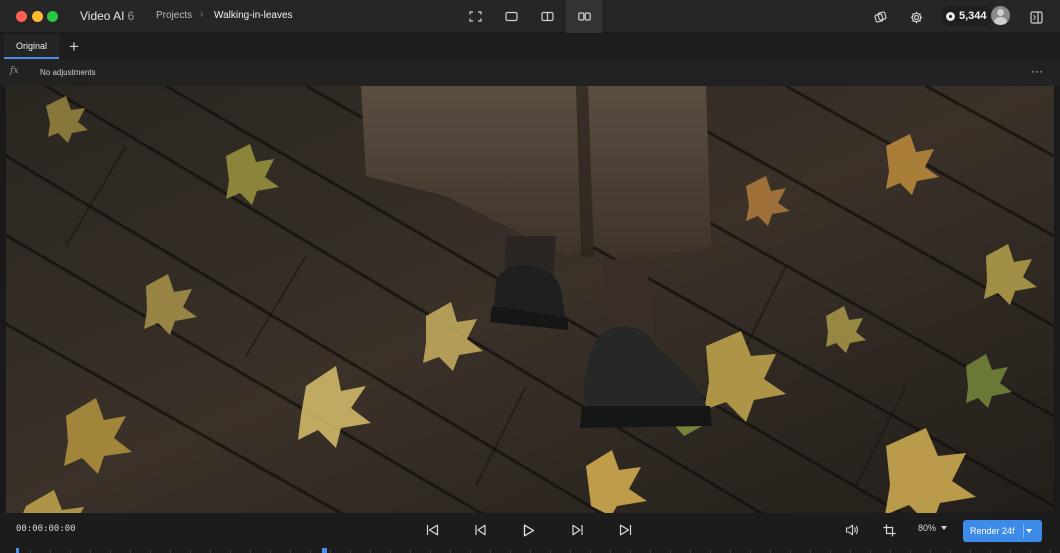 The image size is (1060, 553). I want to click on go-to-end-button, so click(625, 530).